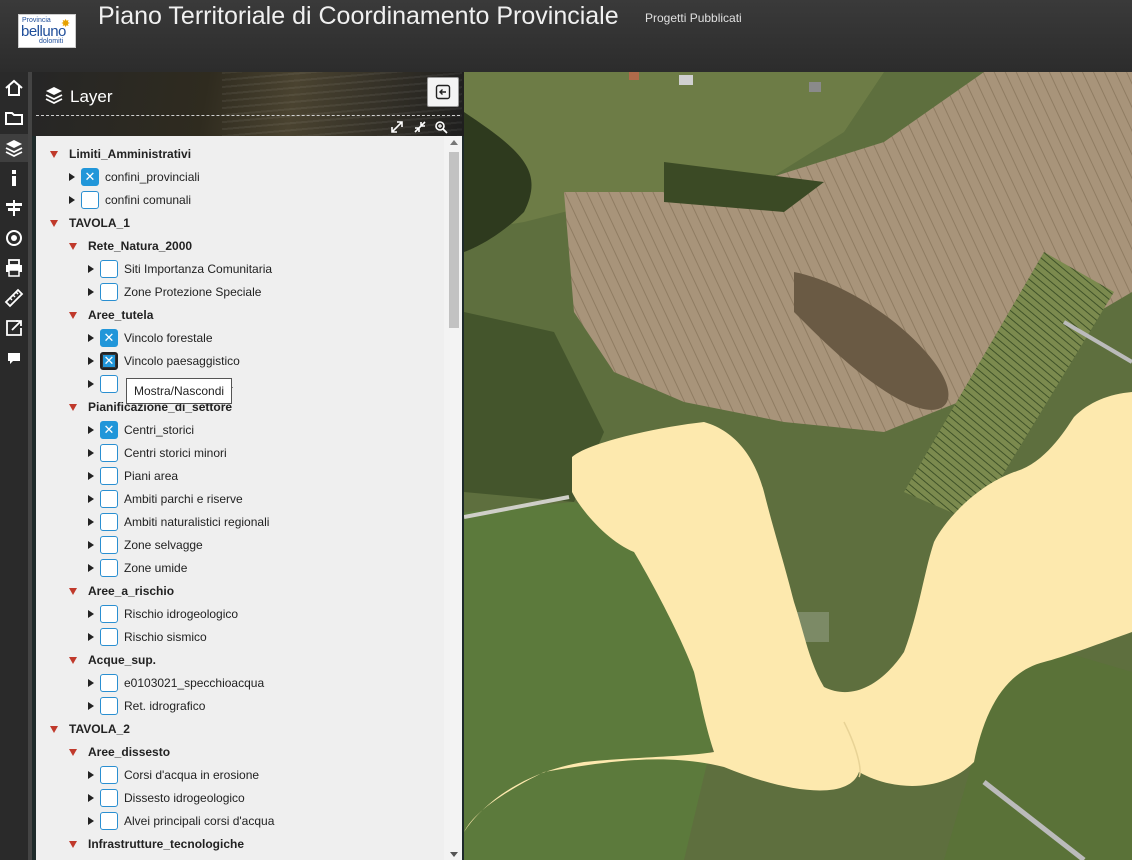 This screenshot has height=860, width=1132. I want to click on tree-layer: Zone Protezione Speciale, so click(174, 292).